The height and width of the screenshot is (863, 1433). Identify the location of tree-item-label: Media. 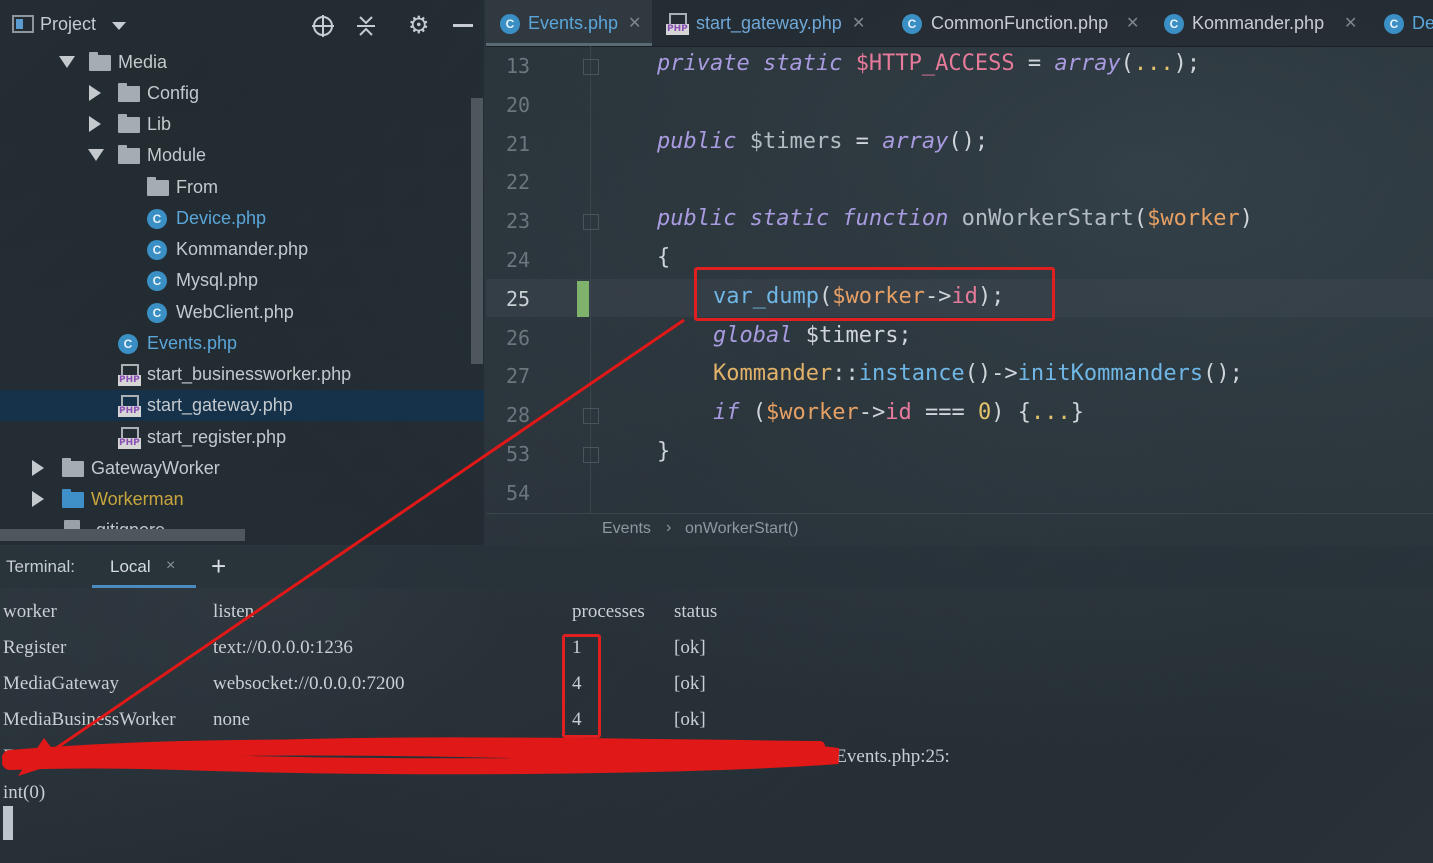
(143, 62).